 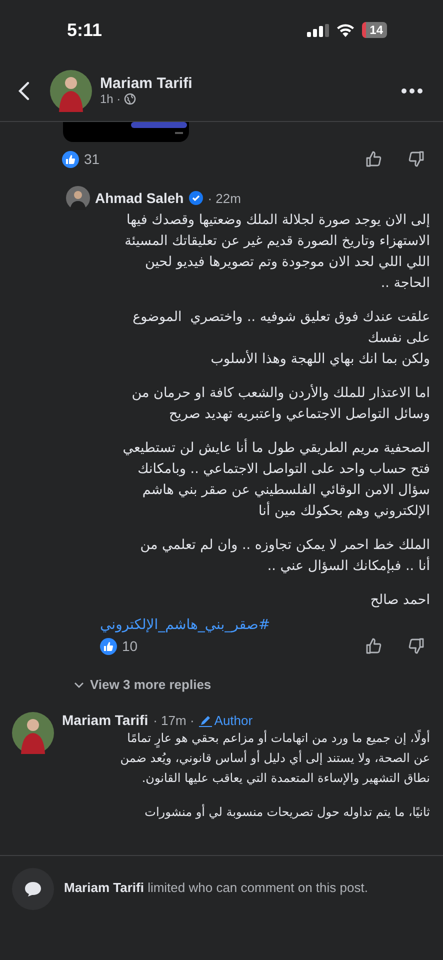 What do you see at coordinates (84, 30) in the screenshot?
I see `clock-time: 5:11` at bounding box center [84, 30].